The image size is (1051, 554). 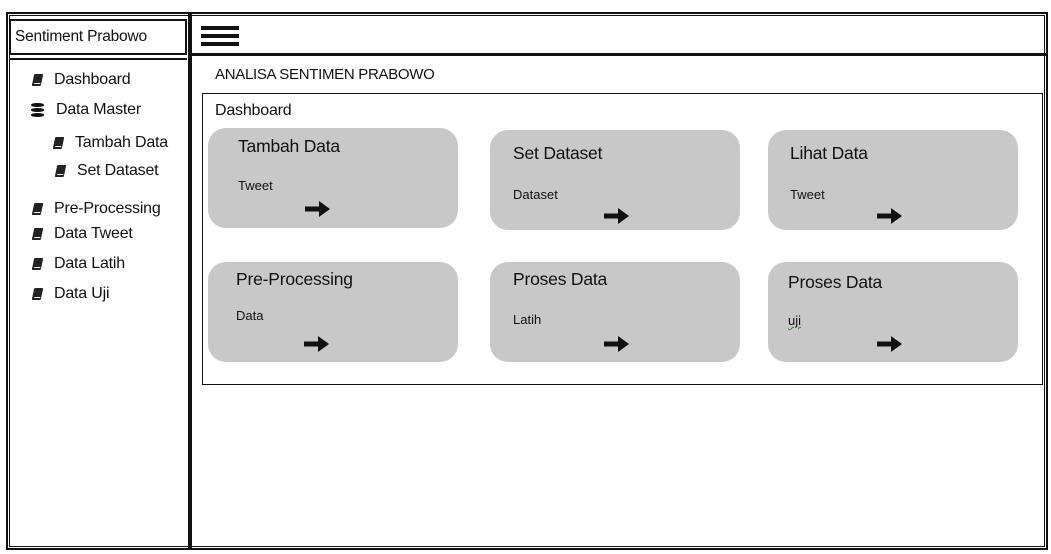 What do you see at coordinates (89, 263) in the screenshot?
I see `sidebar-item-label: Data Latih` at bounding box center [89, 263].